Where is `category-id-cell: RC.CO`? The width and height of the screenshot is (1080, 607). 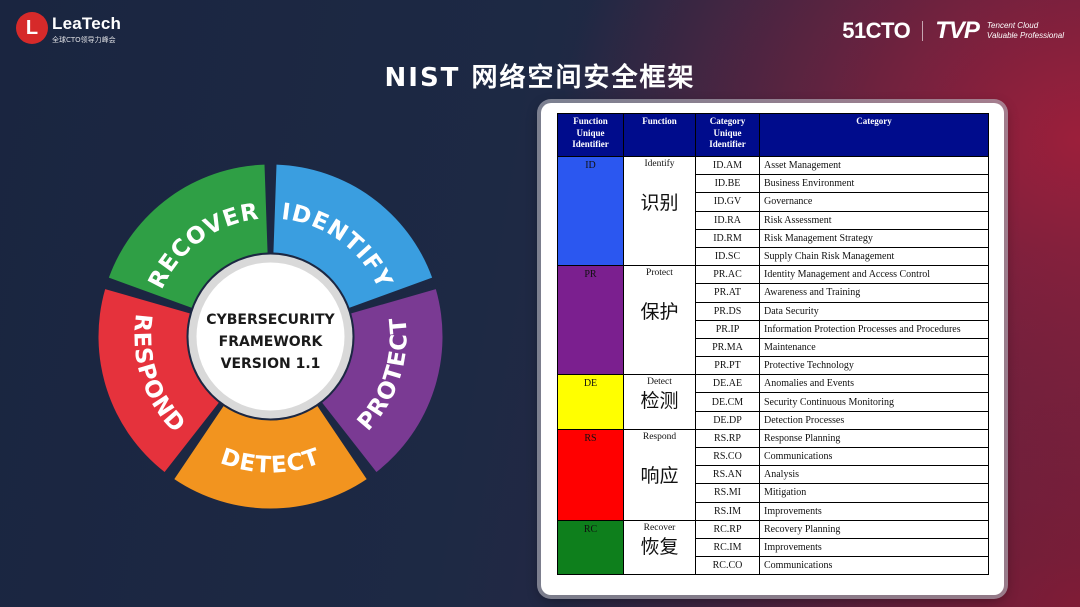 category-id-cell: RC.CO is located at coordinates (727, 566).